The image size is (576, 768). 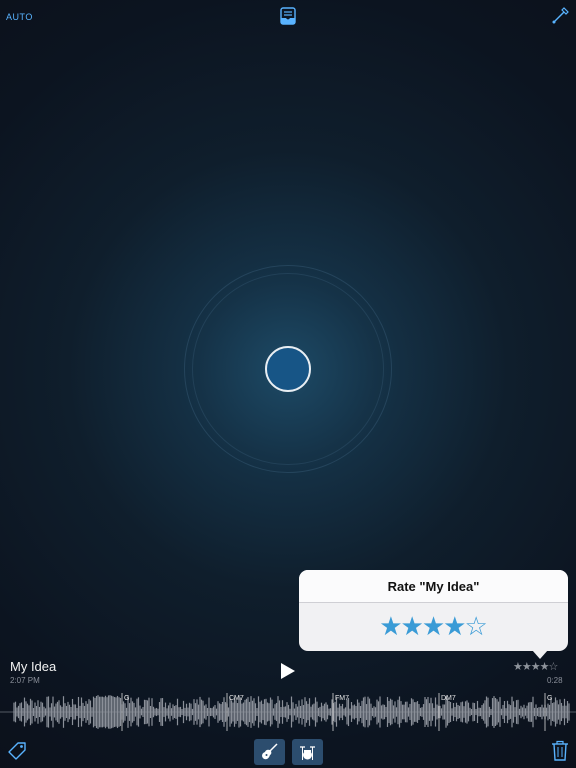 What do you see at coordinates (288, 369) in the screenshot?
I see `record-button` at bounding box center [288, 369].